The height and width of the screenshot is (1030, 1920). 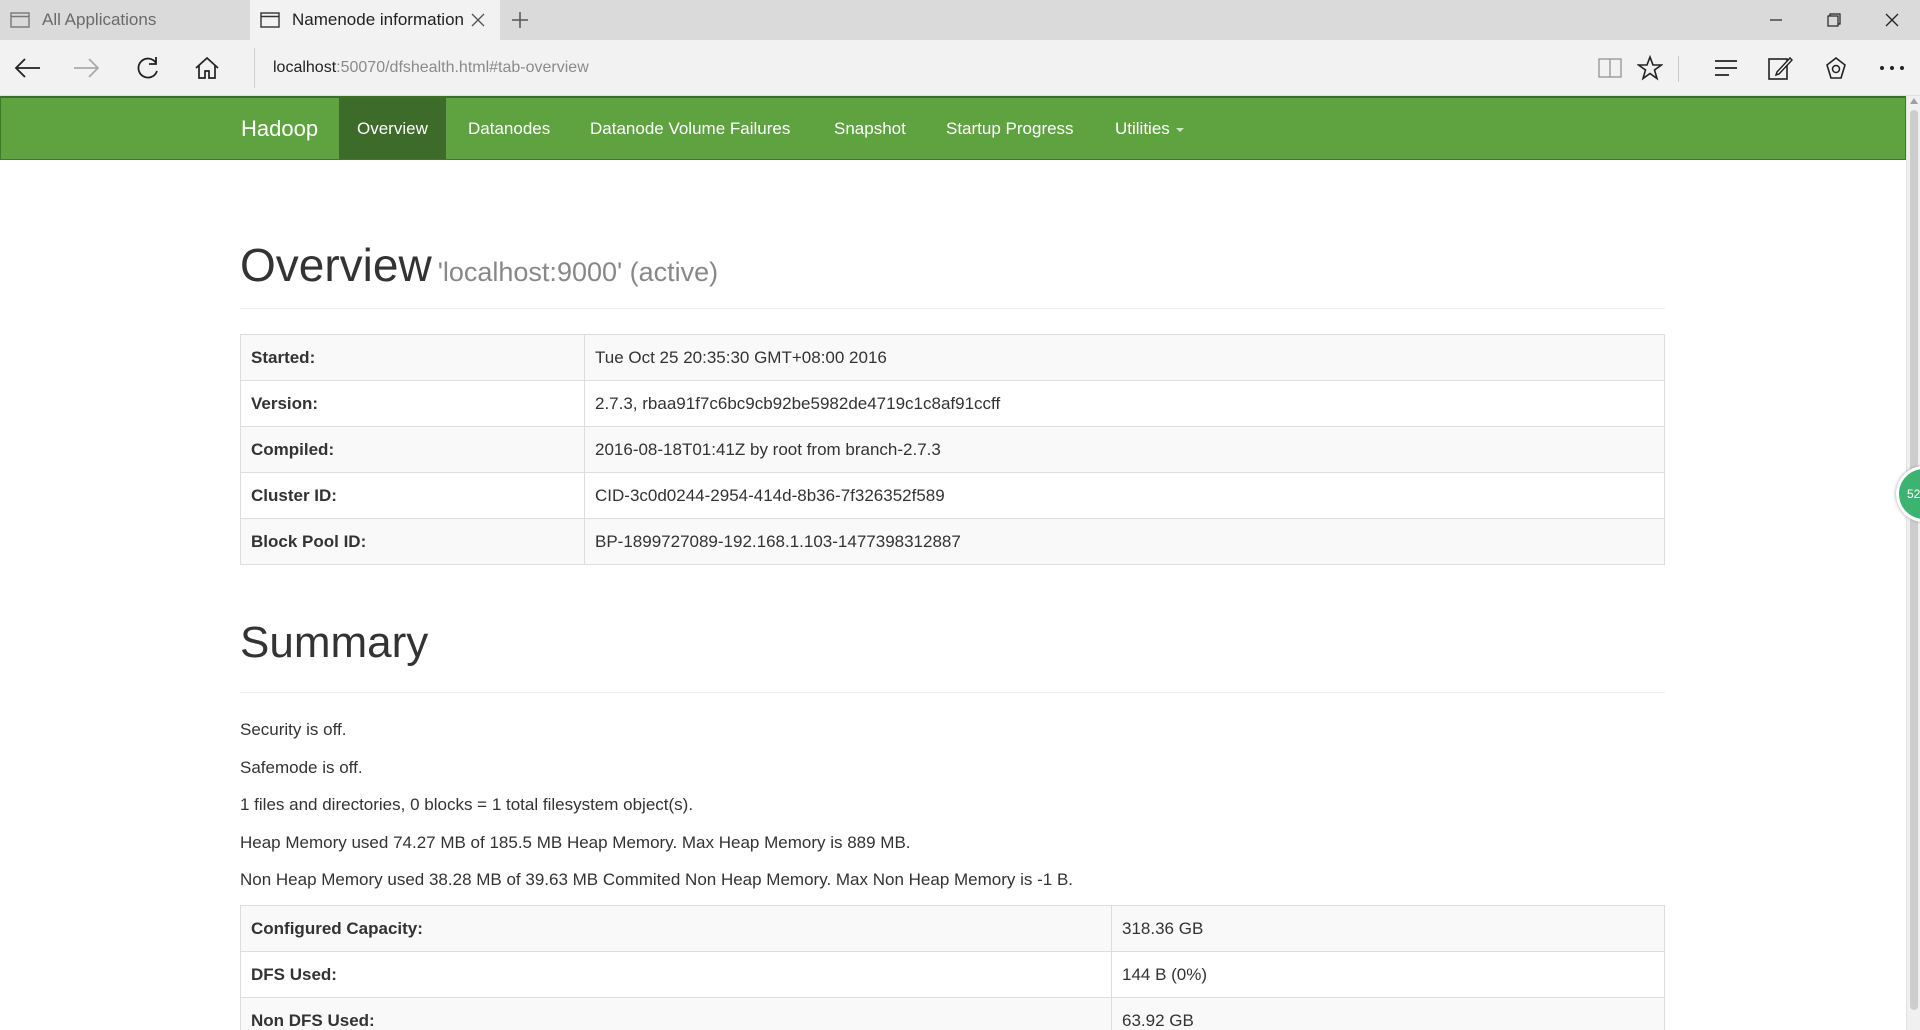 What do you see at coordinates (207, 68) in the screenshot?
I see `home-icon` at bounding box center [207, 68].